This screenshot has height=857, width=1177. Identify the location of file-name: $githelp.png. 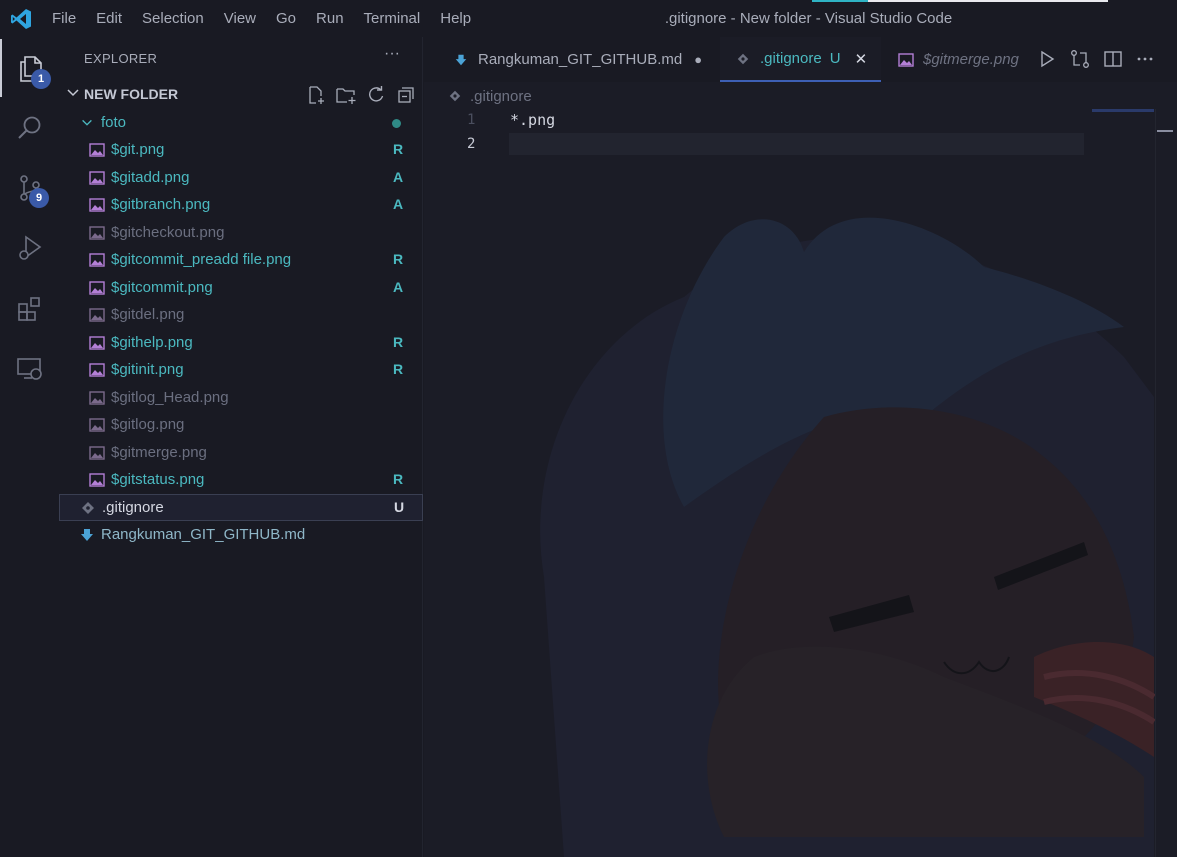
(152, 342).